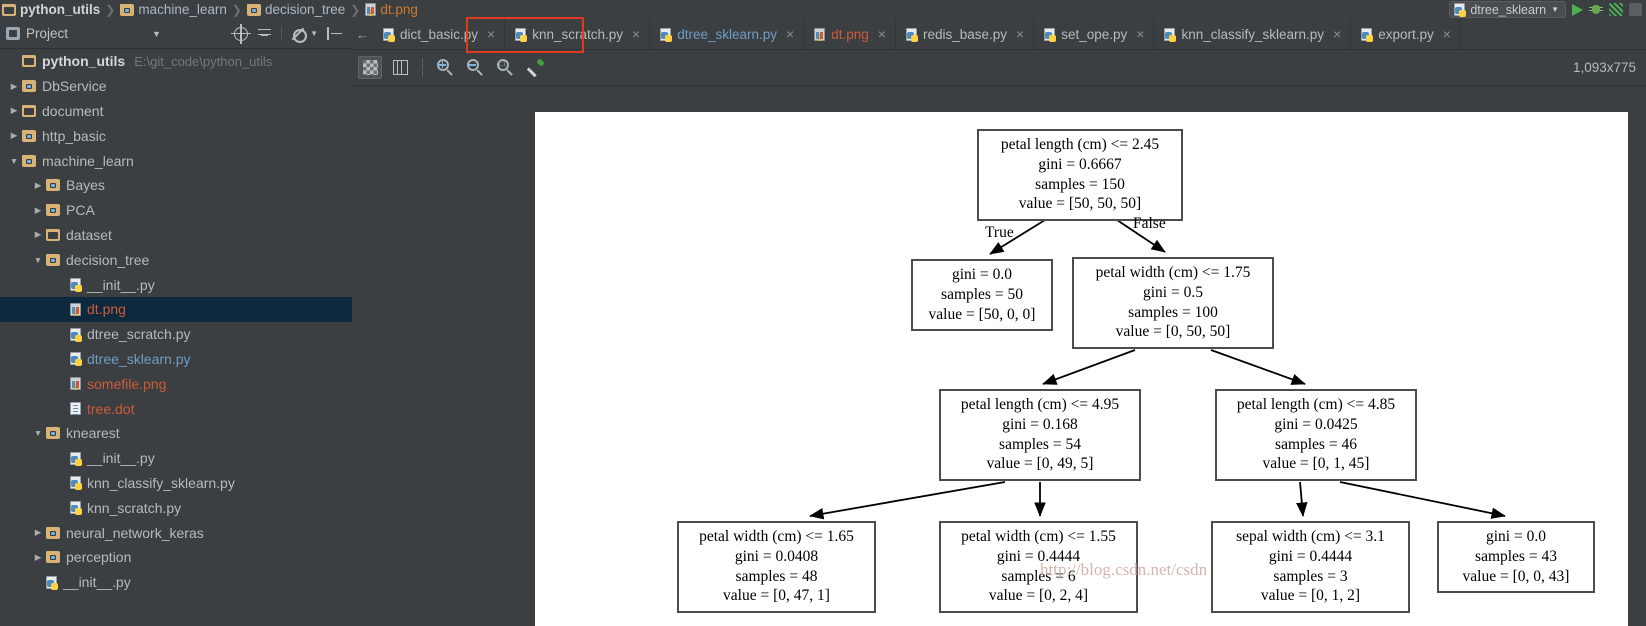  What do you see at coordinates (475, 67) in the screenshot?
I see `zoom-out-button` at bounding box center [475, 67].